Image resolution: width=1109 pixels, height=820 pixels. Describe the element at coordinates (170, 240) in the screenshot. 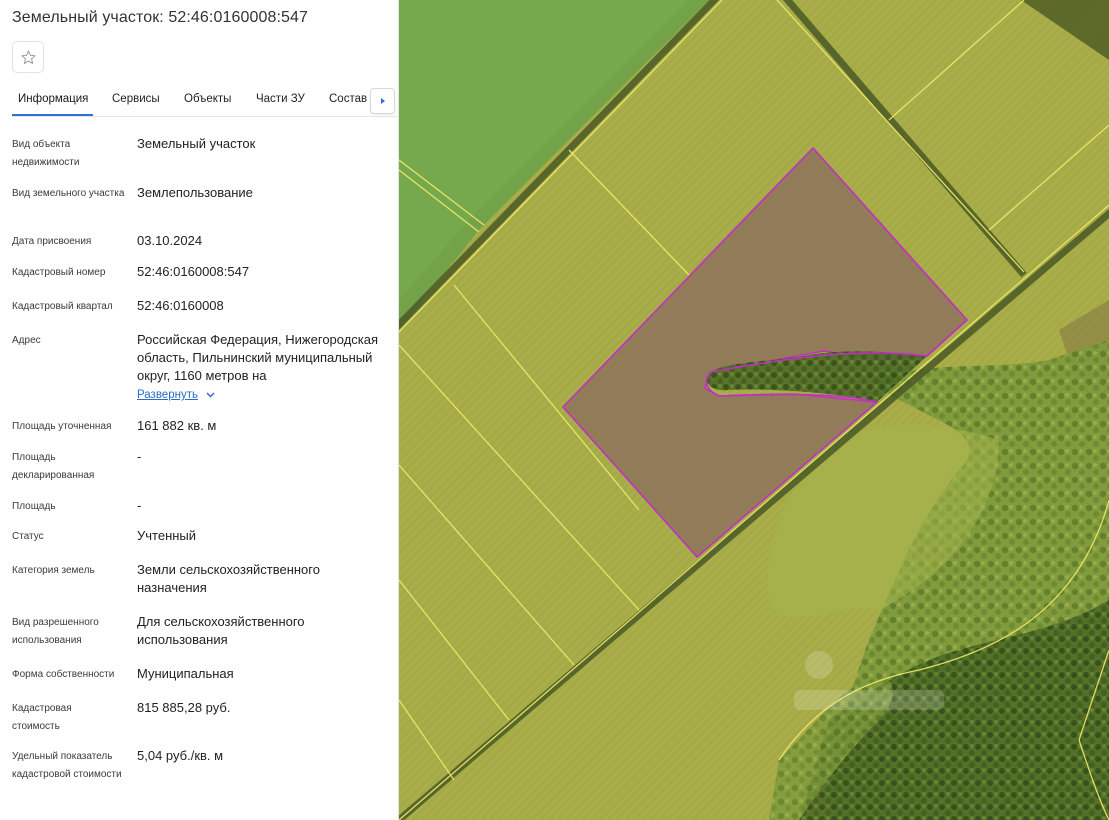

I see `field-value-assigned-date: 03.10.2024` at that location.